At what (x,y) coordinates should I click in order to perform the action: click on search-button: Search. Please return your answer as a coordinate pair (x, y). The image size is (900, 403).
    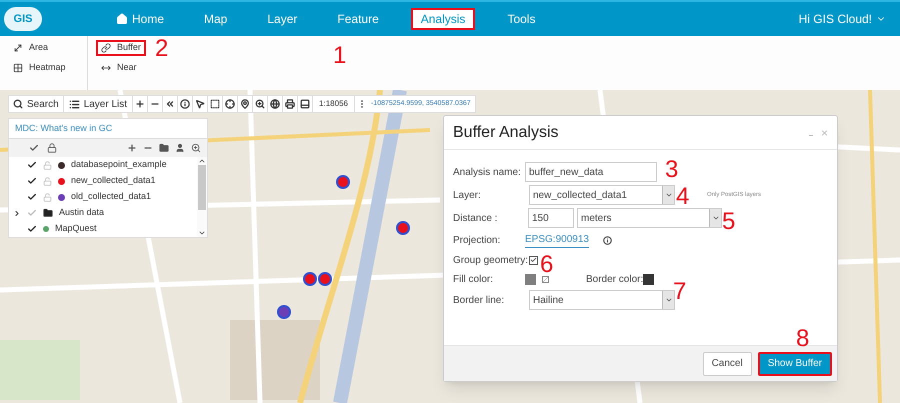
    Looking at the image, I should click on (36, 104).